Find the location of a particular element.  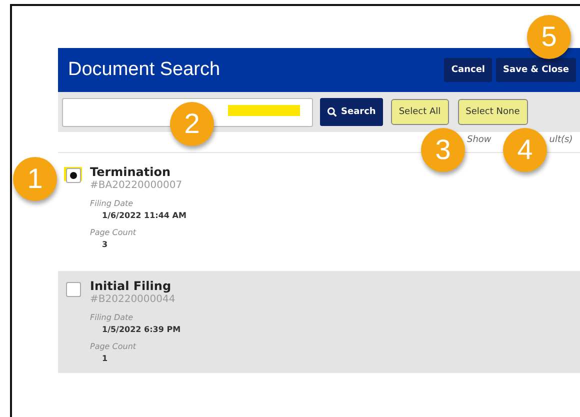

step-number-badge: 1 is located at coordinates (35, 179).